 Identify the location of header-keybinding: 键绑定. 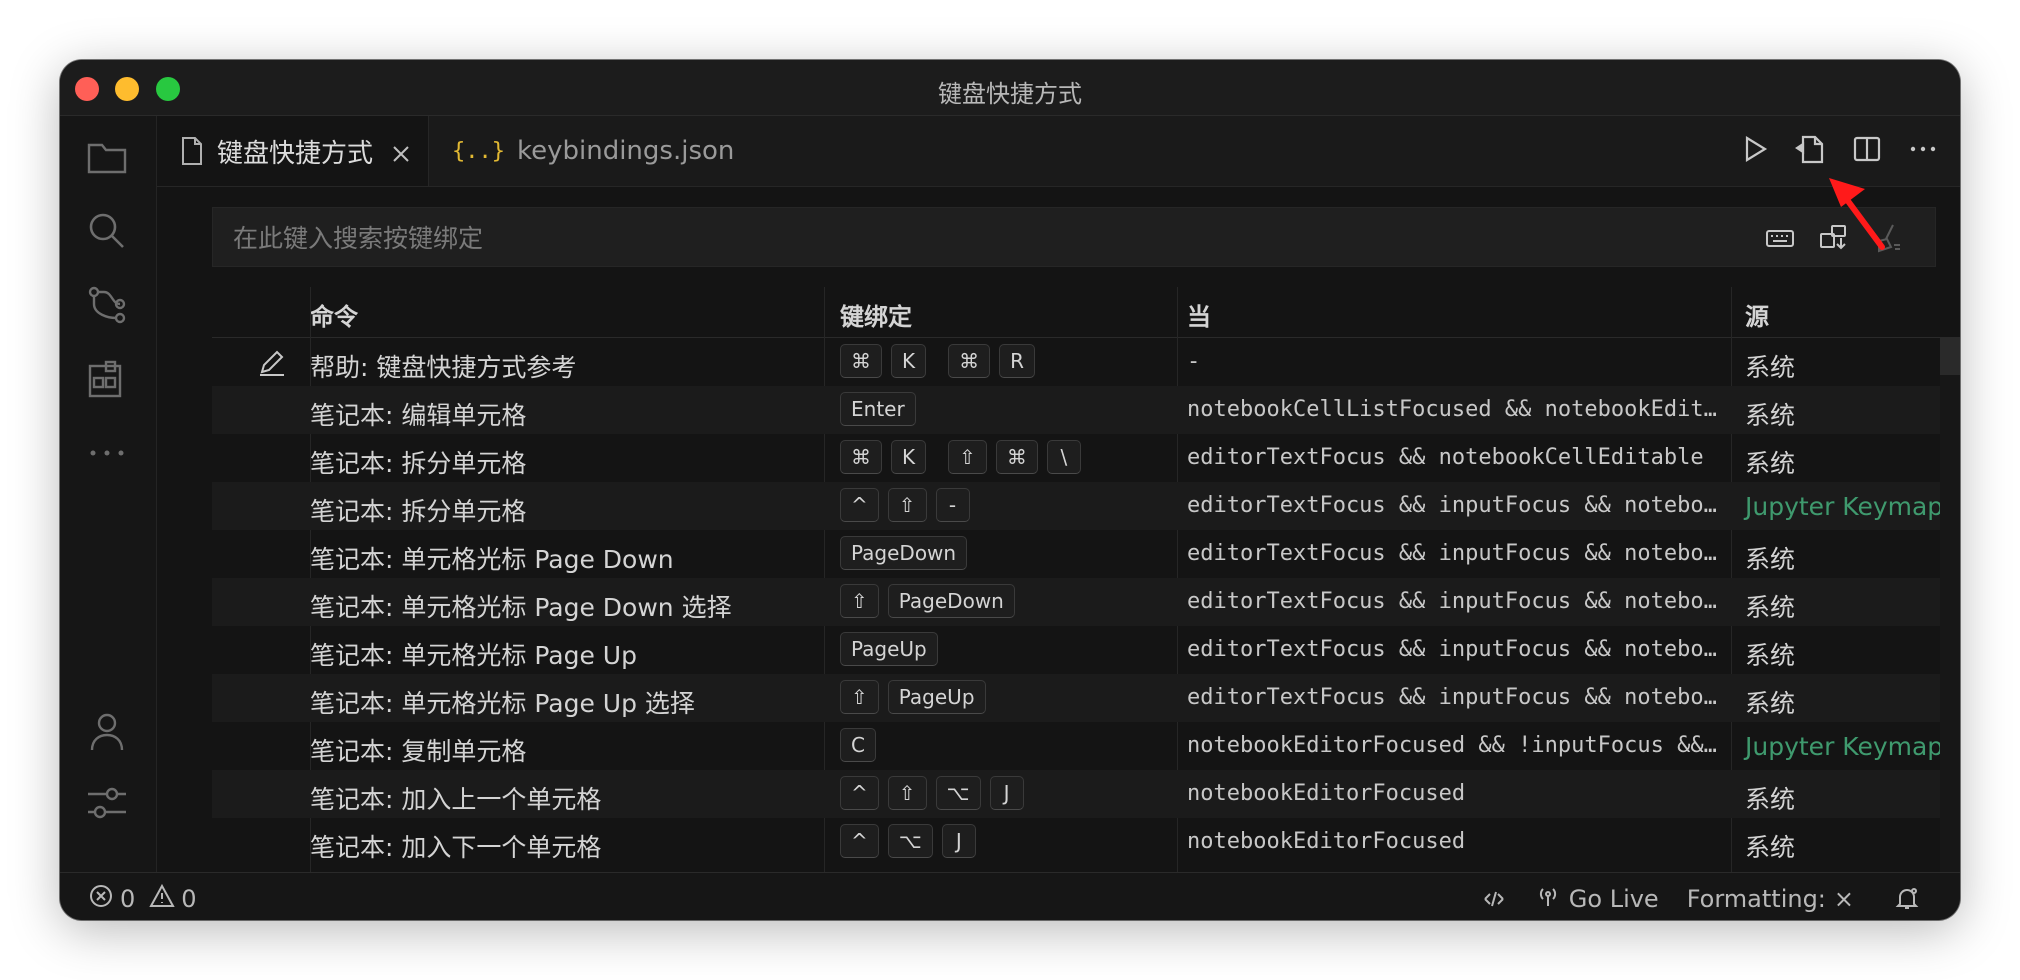
(876, 314).